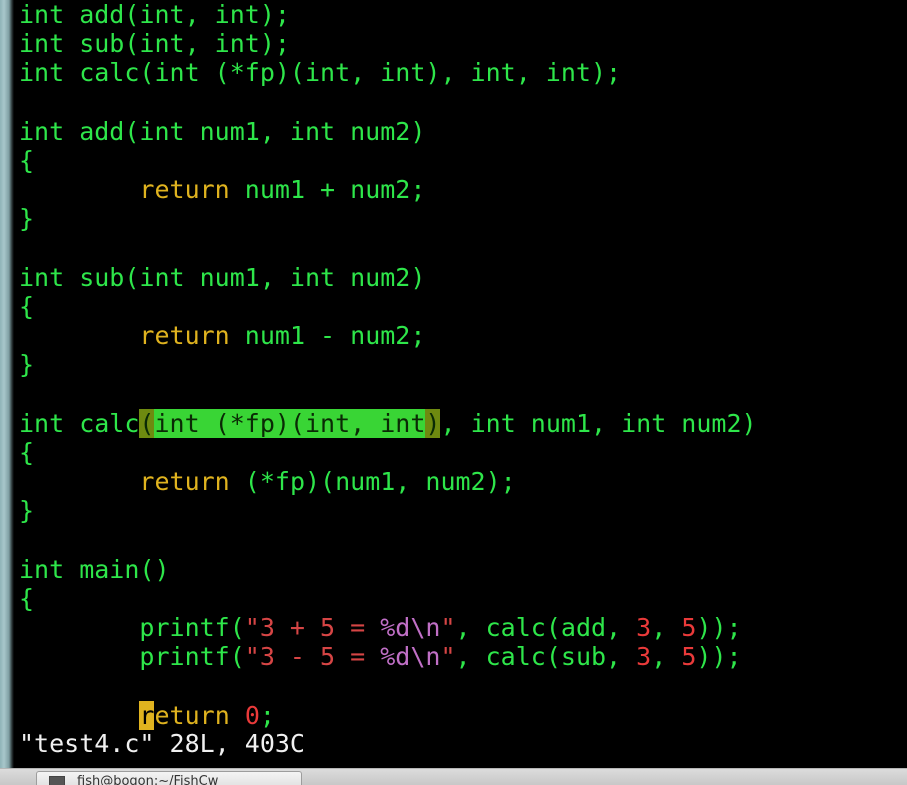 The width and height of the screenshot is (907, 785). I want to click on taskbar-window-button: fish@bogon:~/FishCw, so click(169, 778).